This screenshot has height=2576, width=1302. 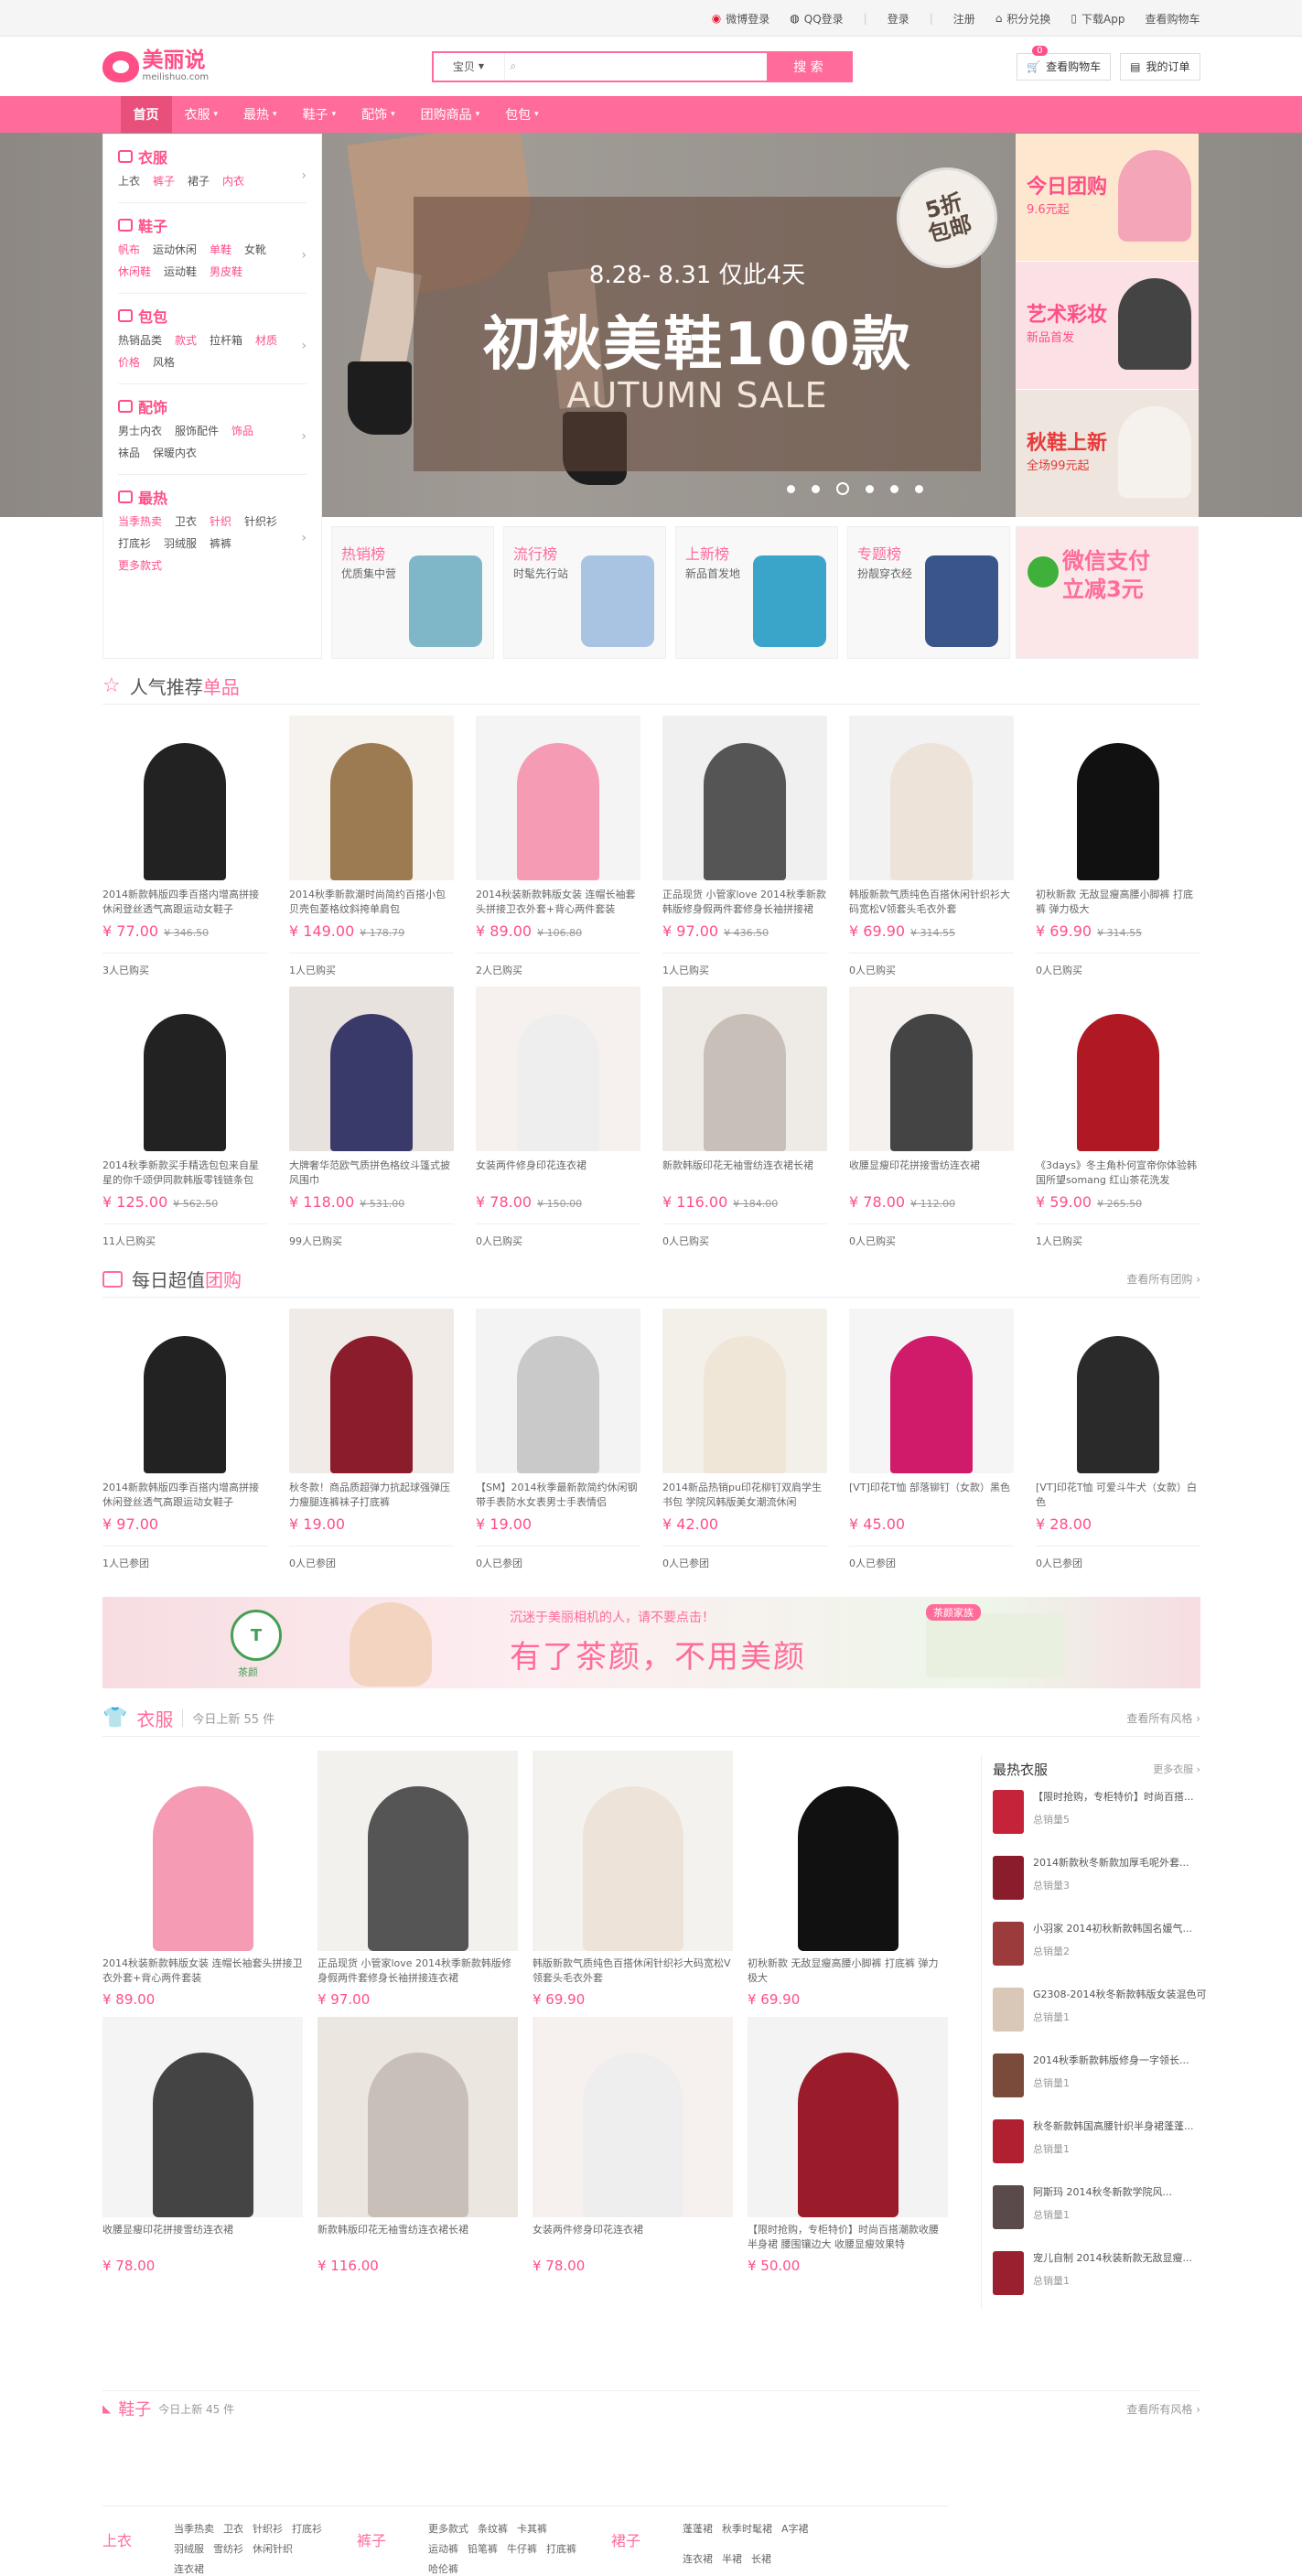 I want to click on keyword-group-title: 裙子, so click(x=636, y=2548).